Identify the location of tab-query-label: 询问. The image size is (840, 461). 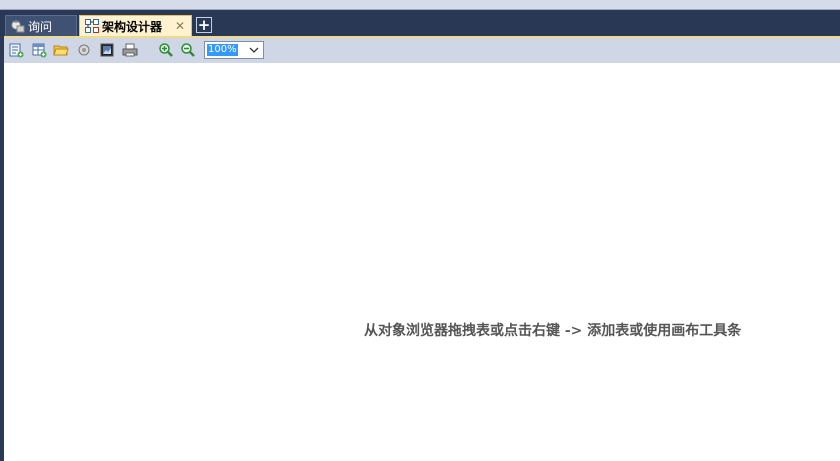
(40, 26).